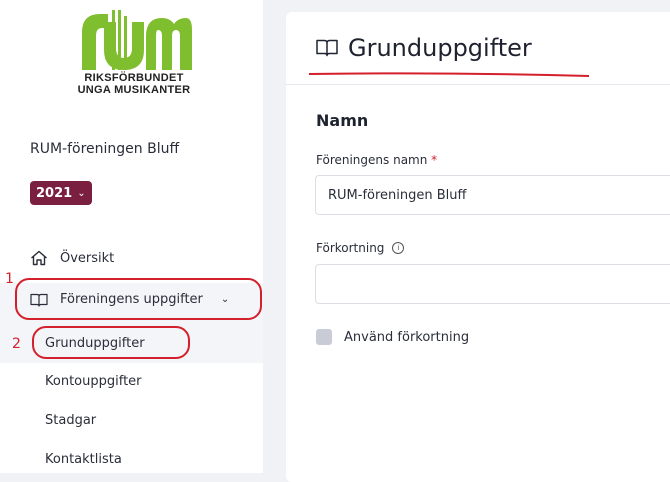 This screenshot has width=670, height=482. What do you see at coordinates (342, 120) in the screenshot?
I see `section-title: Namn` at bounding box center [342, 120].